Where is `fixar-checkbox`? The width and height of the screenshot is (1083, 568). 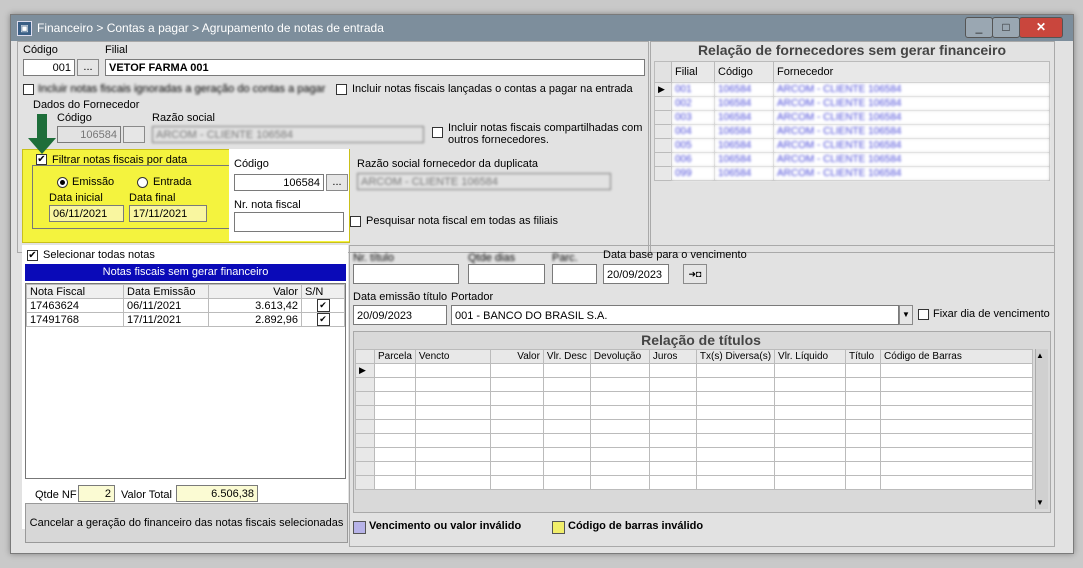
fixar-checkbox is located at coordinates (923, 314).